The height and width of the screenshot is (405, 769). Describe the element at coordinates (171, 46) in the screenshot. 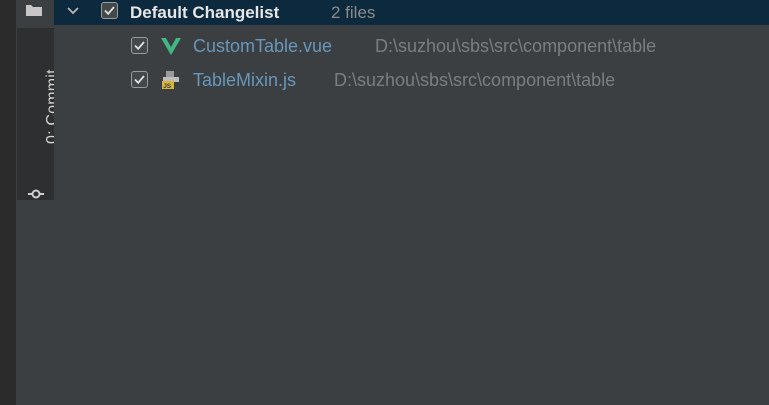

I see `vue-file-icon` at that location.